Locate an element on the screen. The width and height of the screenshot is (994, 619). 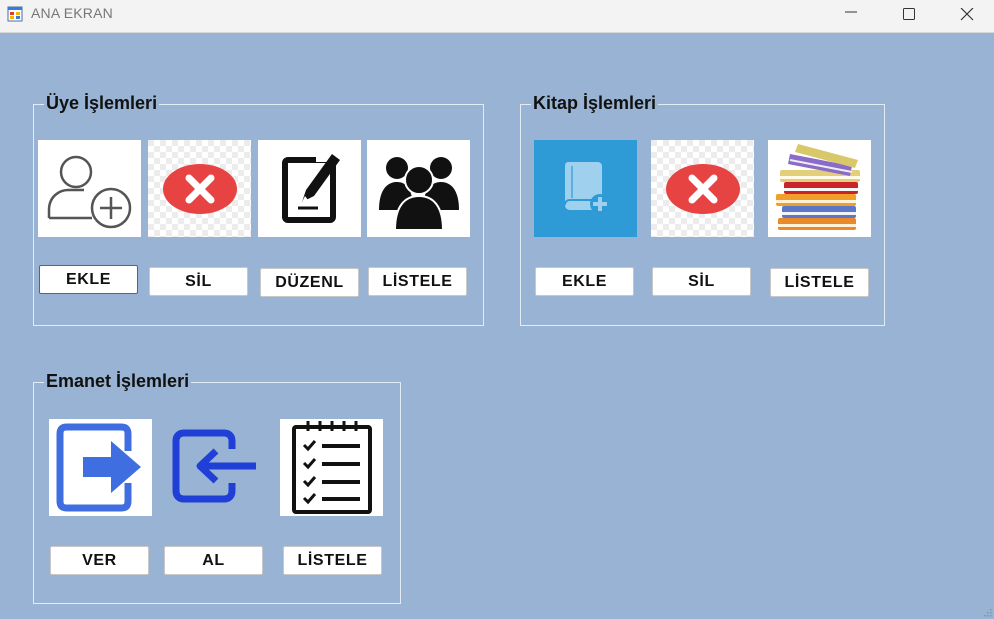
close-icon is located at coordinates (967, 14).